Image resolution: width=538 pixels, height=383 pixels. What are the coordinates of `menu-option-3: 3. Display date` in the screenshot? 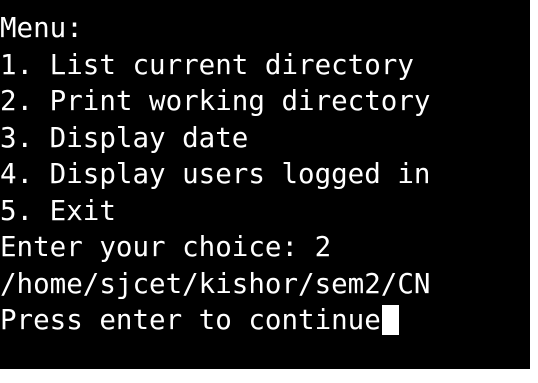 It's located at (124, 137).